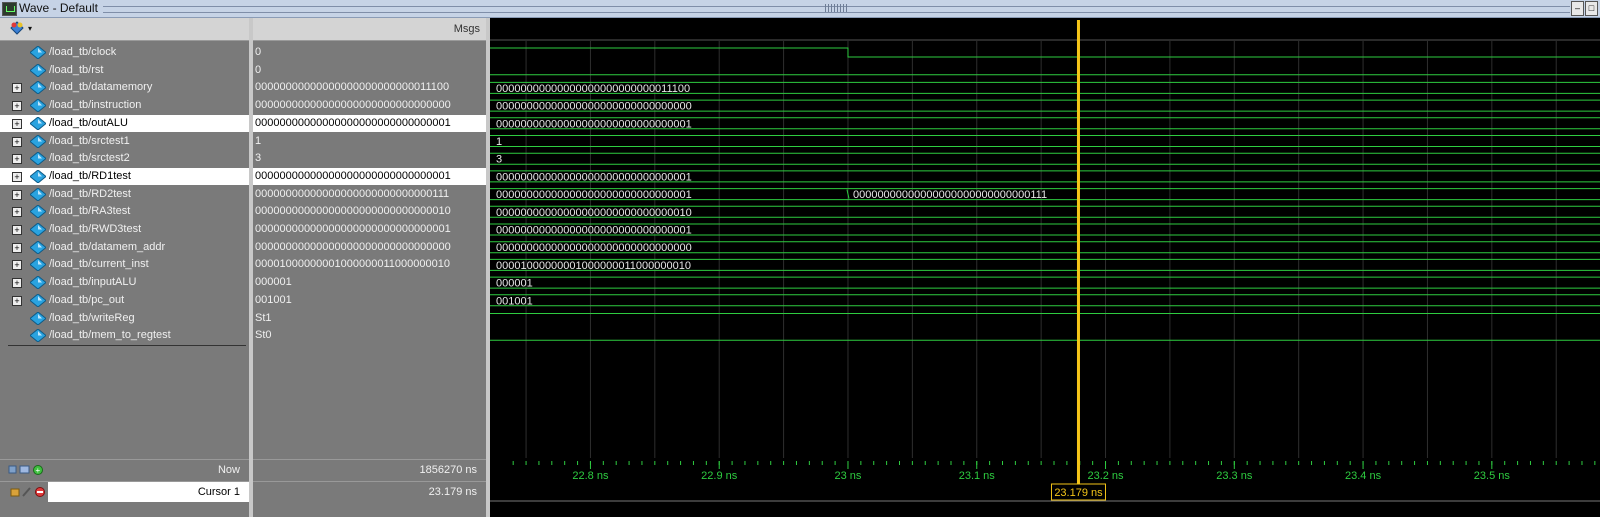 The width and height of the screenshot is (1600, 517). Describe the element at coordinates (93, 282) in the screenshot. I see `signal-name: /load_tb/inputALU` at that location.